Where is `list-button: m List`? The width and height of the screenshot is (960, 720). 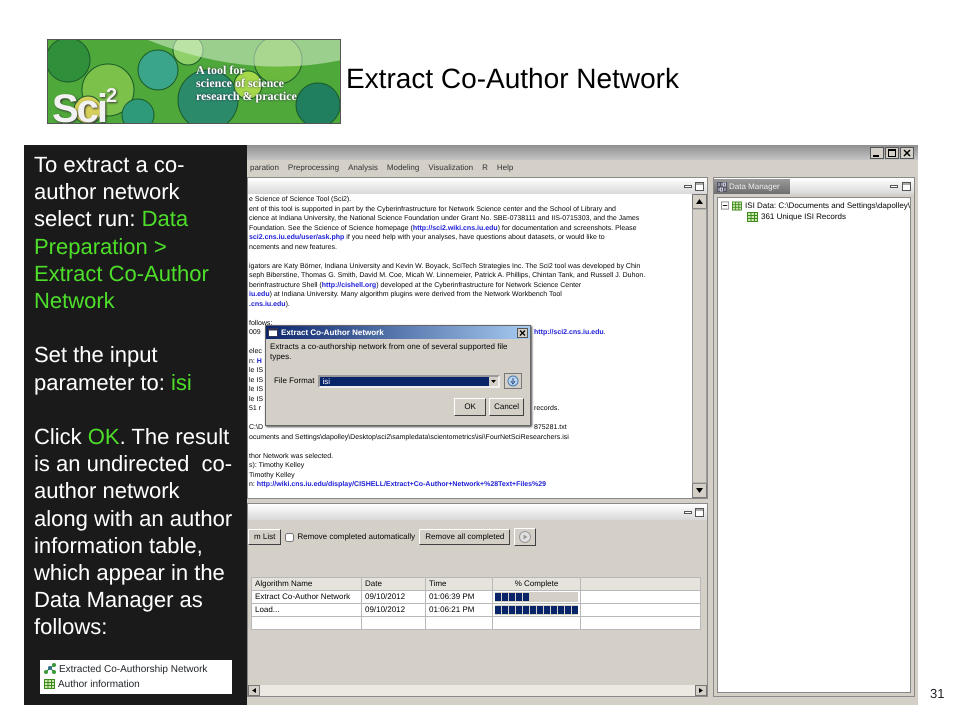 list-button: m List is located at coordinates (265, 537).